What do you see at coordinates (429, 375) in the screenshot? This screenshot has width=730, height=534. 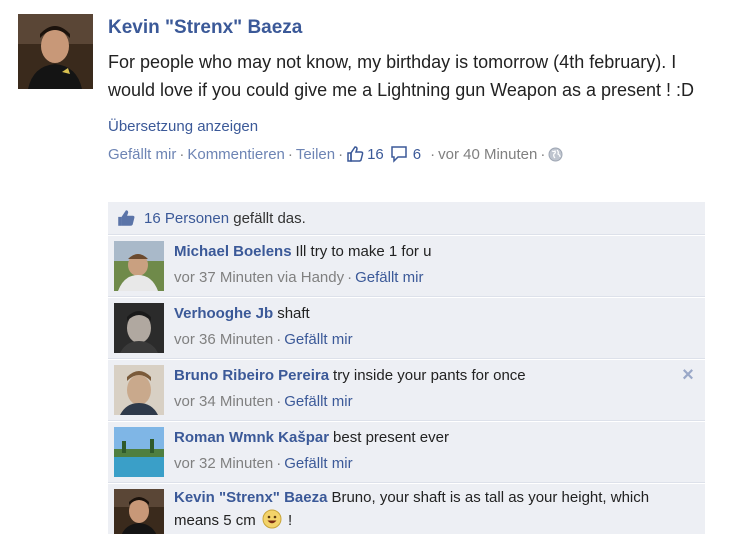 I see `comment-text: try inside your pants for once` at bounding box center [429, 375].